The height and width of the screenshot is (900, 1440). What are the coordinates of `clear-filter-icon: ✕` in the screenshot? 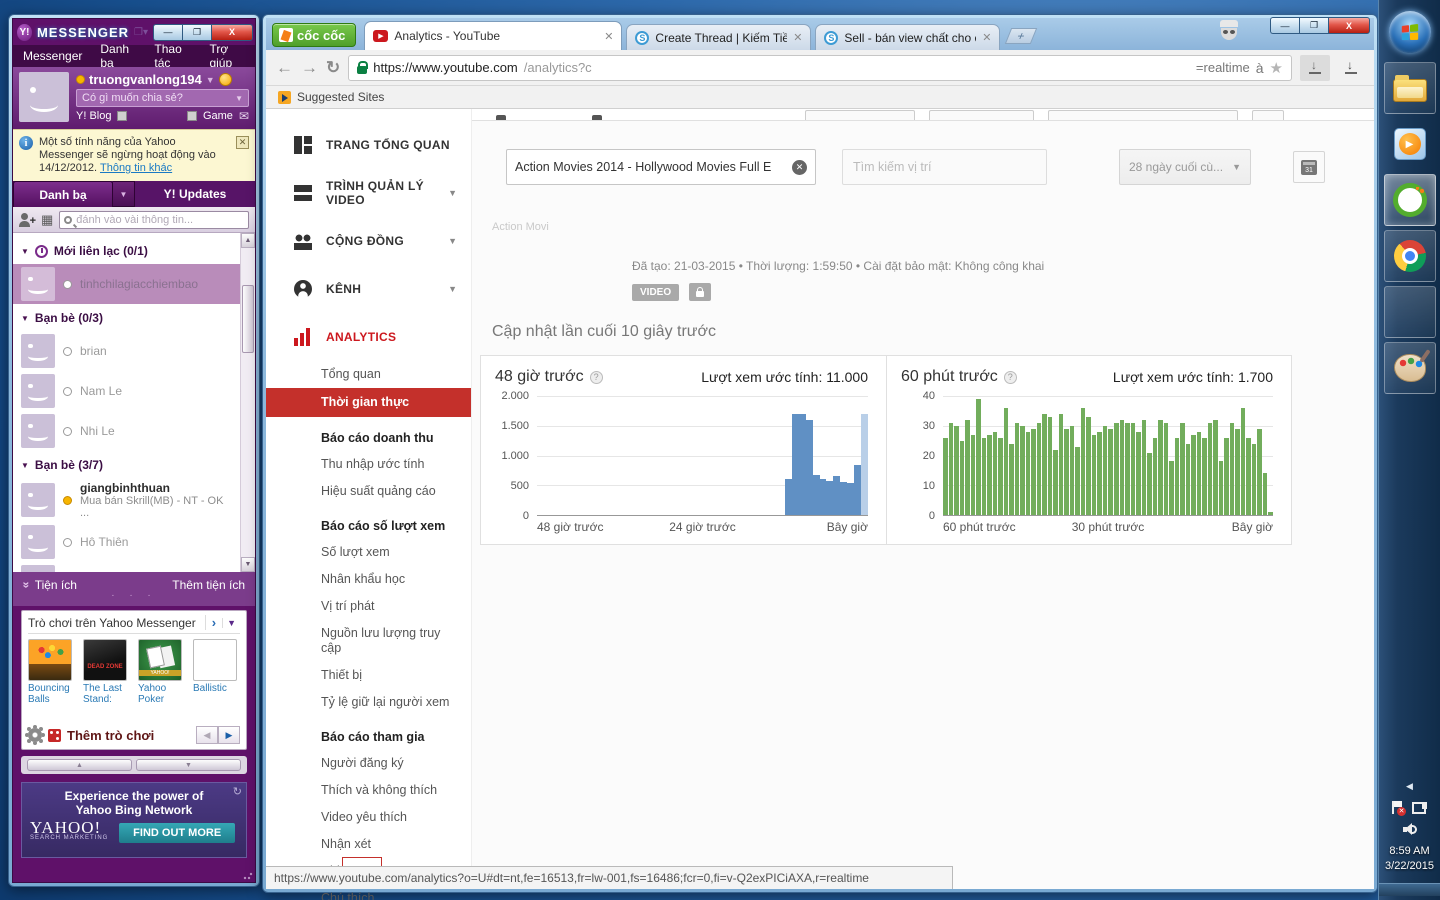 It's located at (799, 167).